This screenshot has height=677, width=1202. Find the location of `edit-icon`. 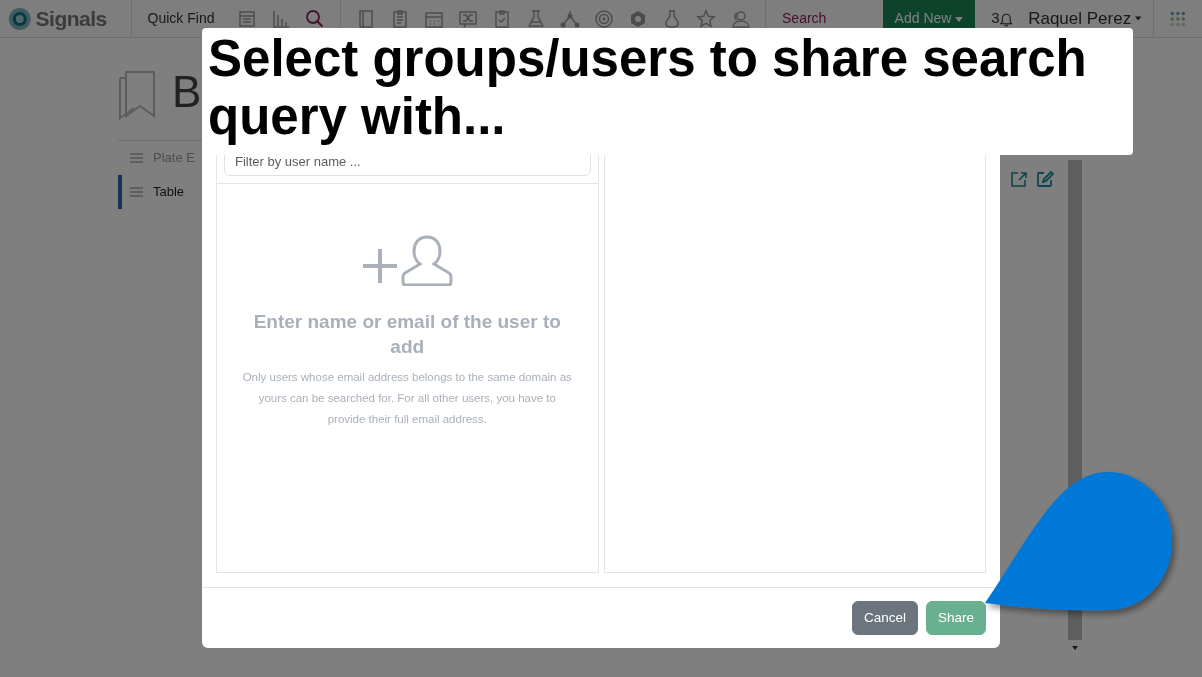

edit-icon is located at coordinates (1045, 179).